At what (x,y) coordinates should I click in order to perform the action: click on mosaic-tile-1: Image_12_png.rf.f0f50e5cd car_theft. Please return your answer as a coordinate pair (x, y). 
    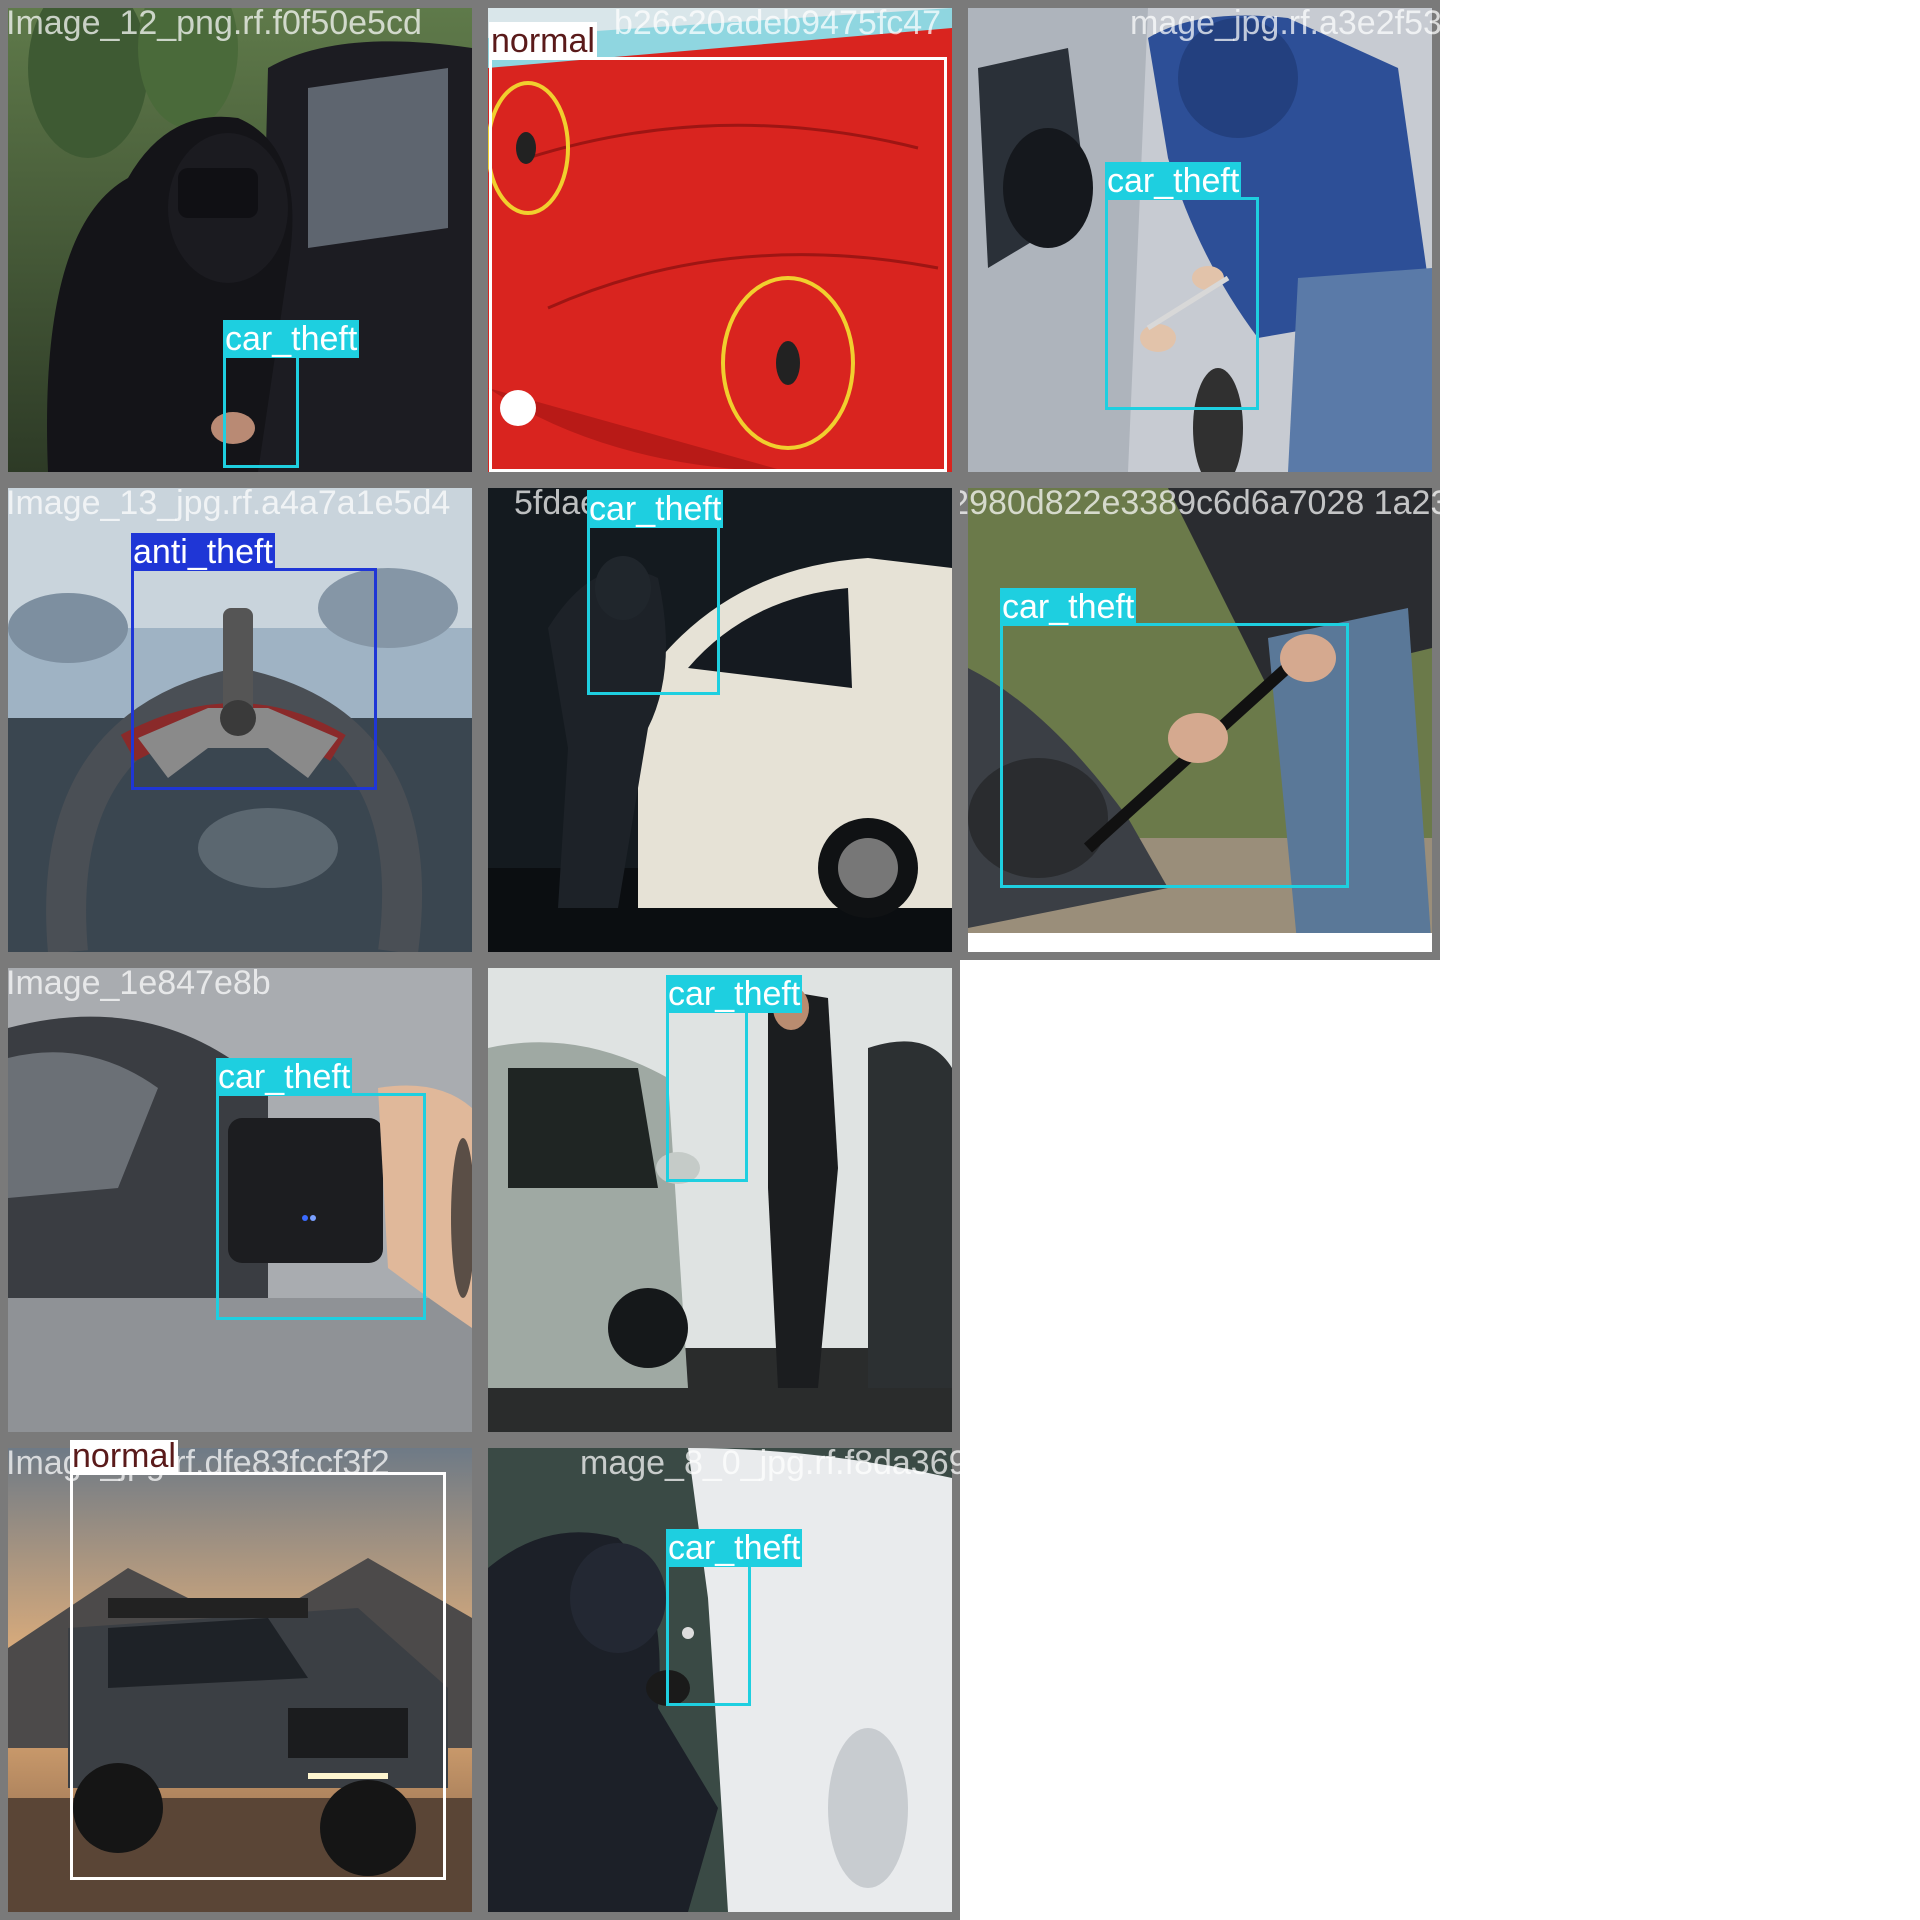
    Looking at the image, I should click on (240, 240).